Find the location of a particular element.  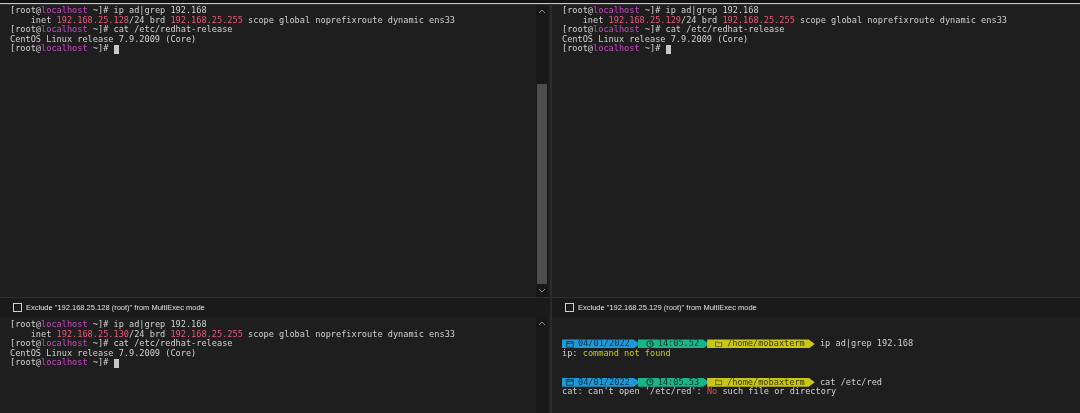

terminal-text: cat /etc/red is located at coordinates (850, 382).